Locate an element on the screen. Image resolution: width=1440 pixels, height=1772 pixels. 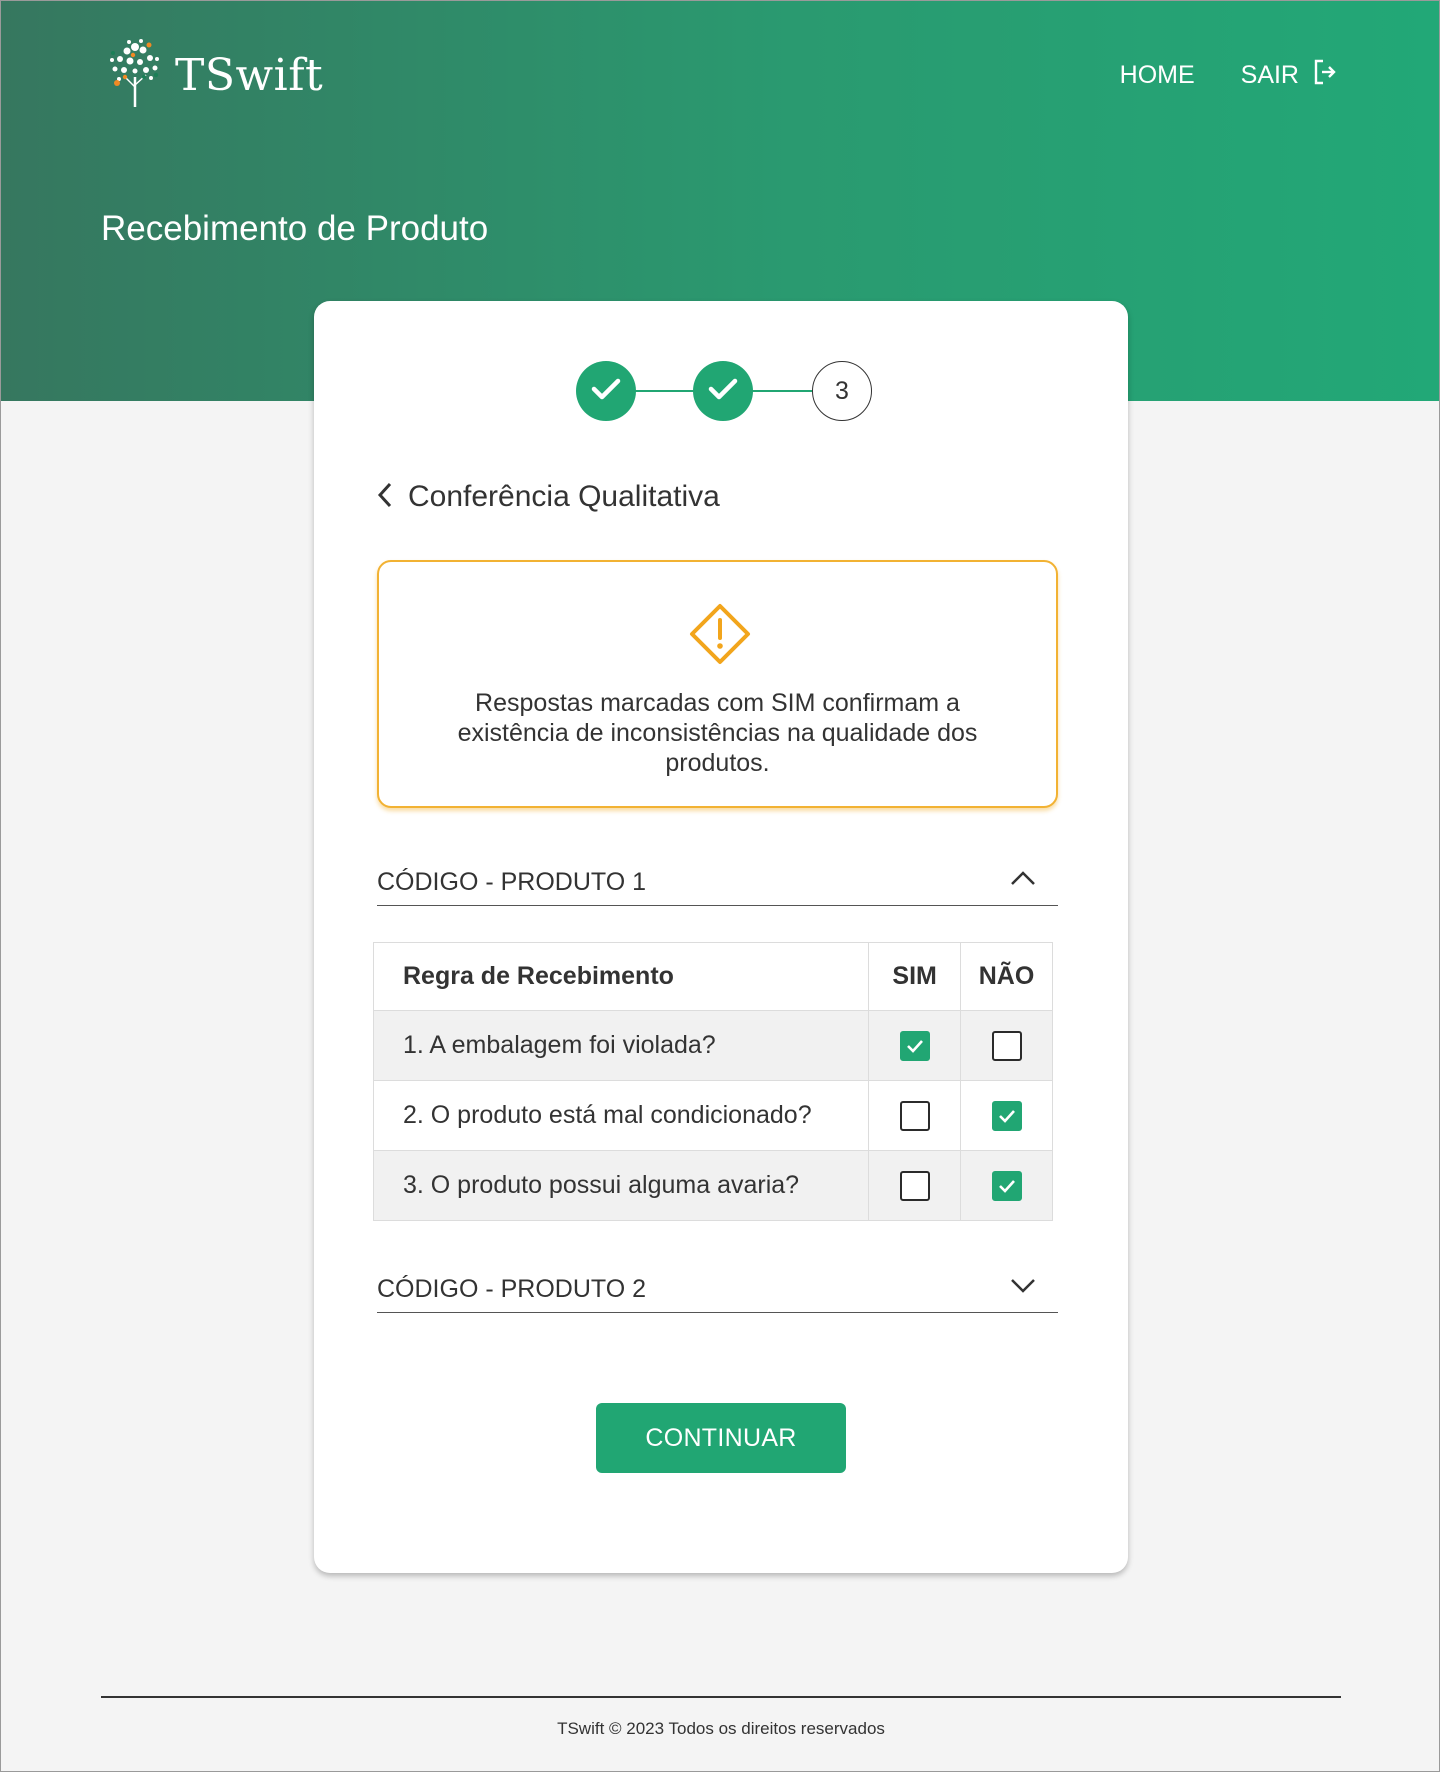
table-row: 1. A embalagem foi violada? is located at coordinates (712, 1045).